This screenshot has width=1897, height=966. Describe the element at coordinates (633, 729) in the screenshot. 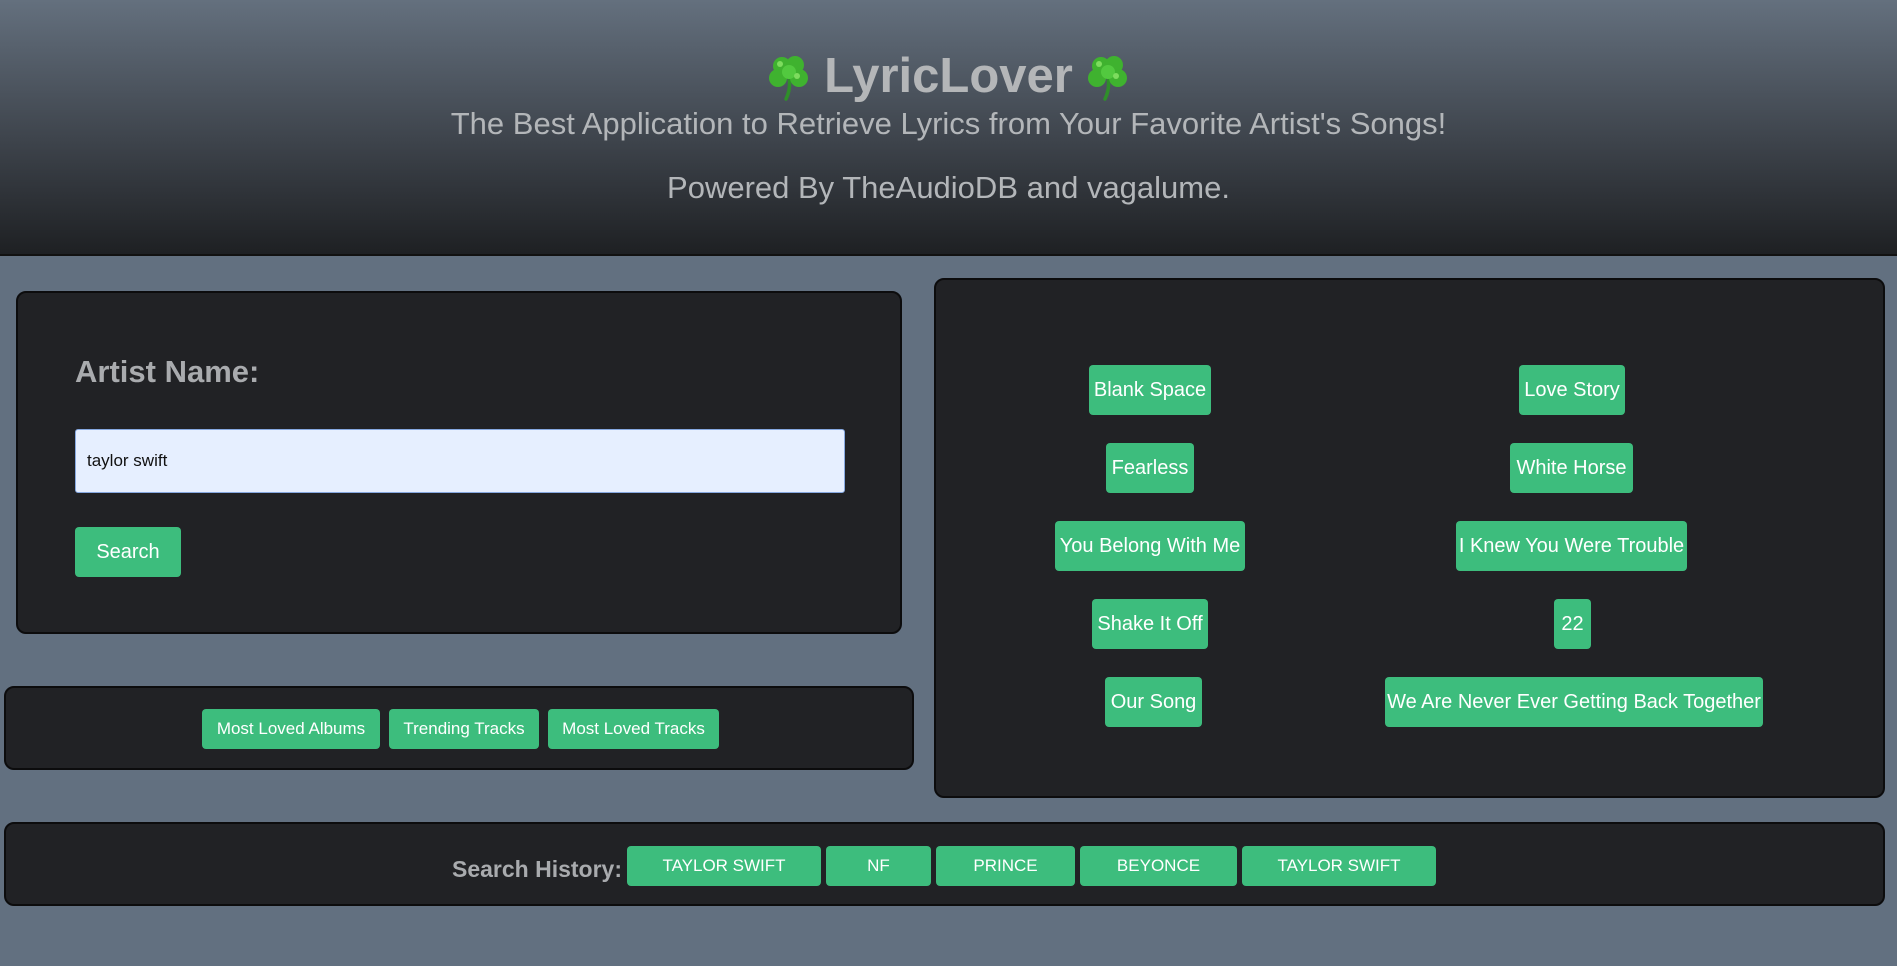

I see `most-loved-tracks-button: Most Loved Tracks` at that location.